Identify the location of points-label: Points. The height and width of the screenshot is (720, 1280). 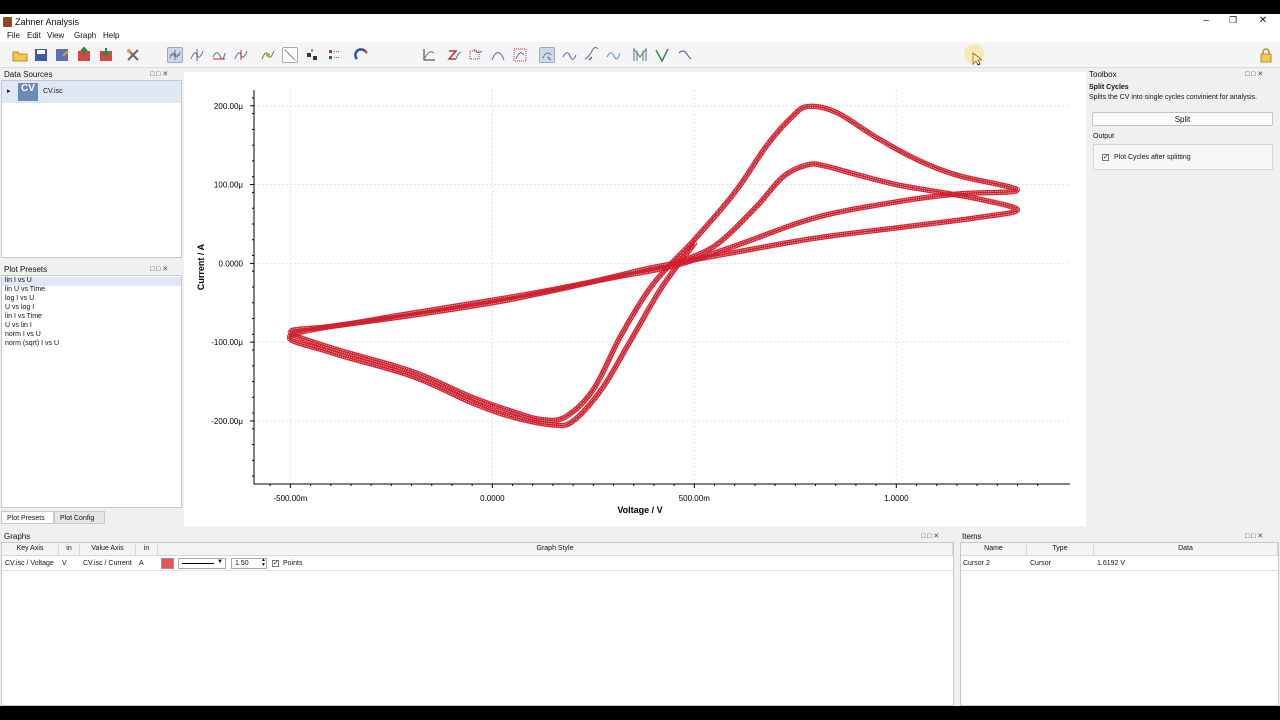
(293, 563).